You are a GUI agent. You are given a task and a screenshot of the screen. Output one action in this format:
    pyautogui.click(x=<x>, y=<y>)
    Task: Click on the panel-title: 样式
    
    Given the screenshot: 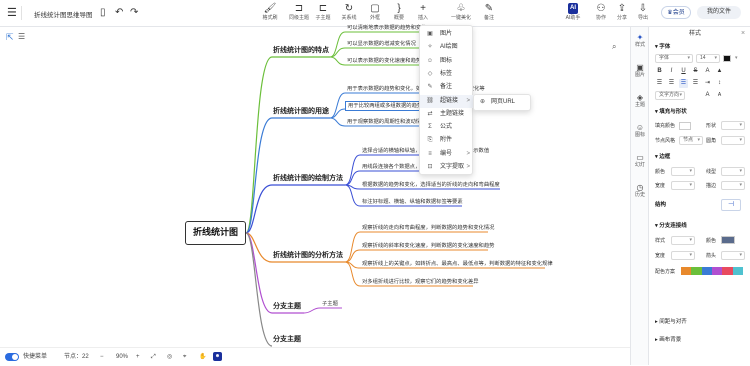 What is the action you would take?
    pyautogui.click(x=695, y=34)
    